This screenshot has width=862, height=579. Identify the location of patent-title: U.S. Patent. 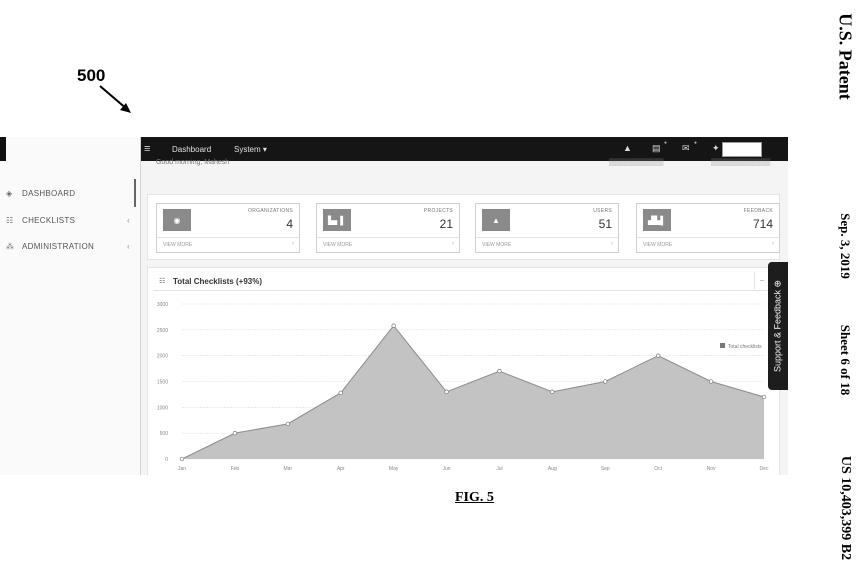
(845, 56).